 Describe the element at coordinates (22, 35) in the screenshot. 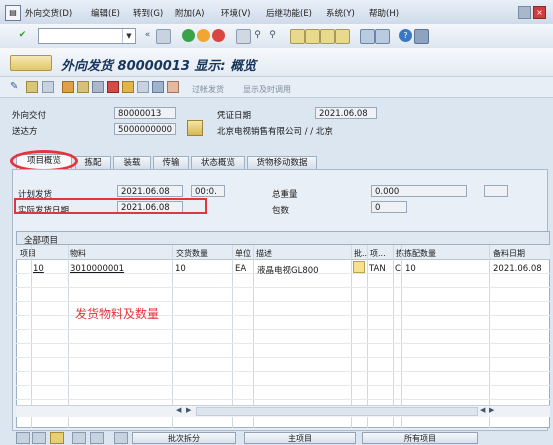

I see `enter-icon: ✔` at that location.